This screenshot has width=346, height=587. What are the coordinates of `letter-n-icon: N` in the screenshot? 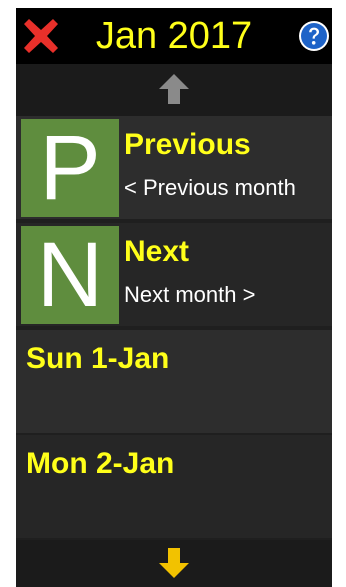 It's located at (70, 275).